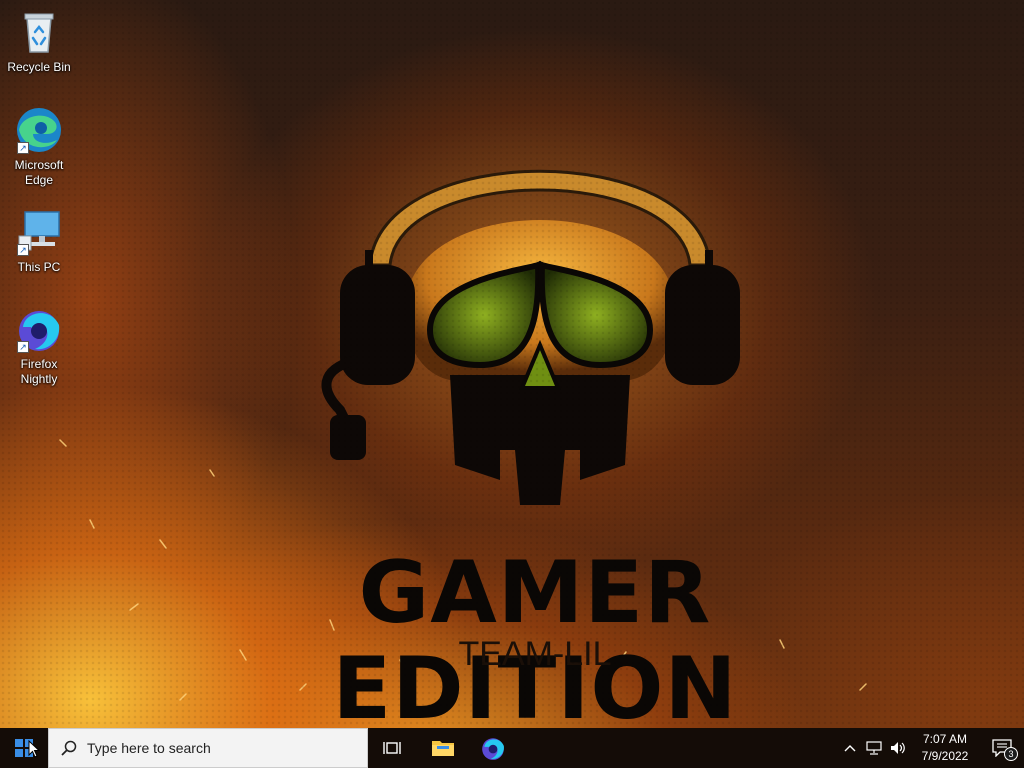  Describe the element at coordinates (24, 748) in the screenshot. I see `start-button` at that location.